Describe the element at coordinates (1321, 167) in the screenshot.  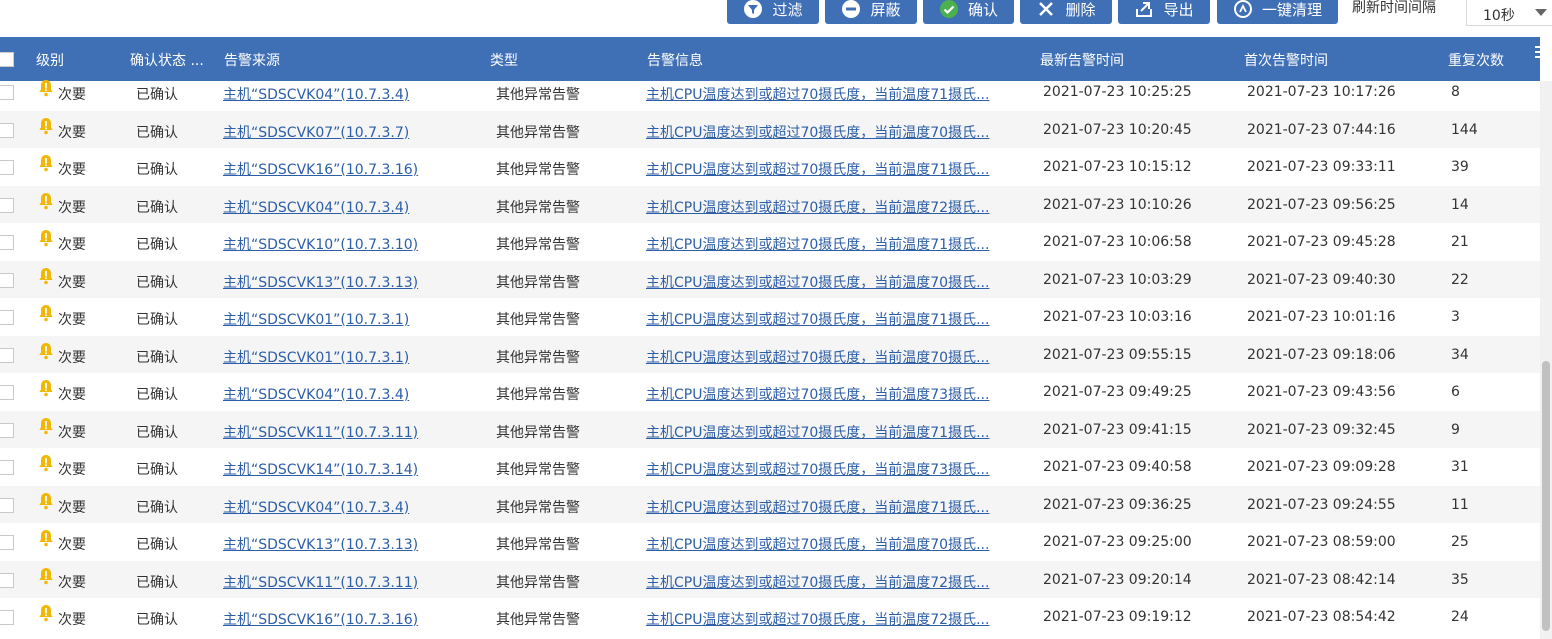
I see `first-time-cell: 2021-07-23 09:33:11` at that location.